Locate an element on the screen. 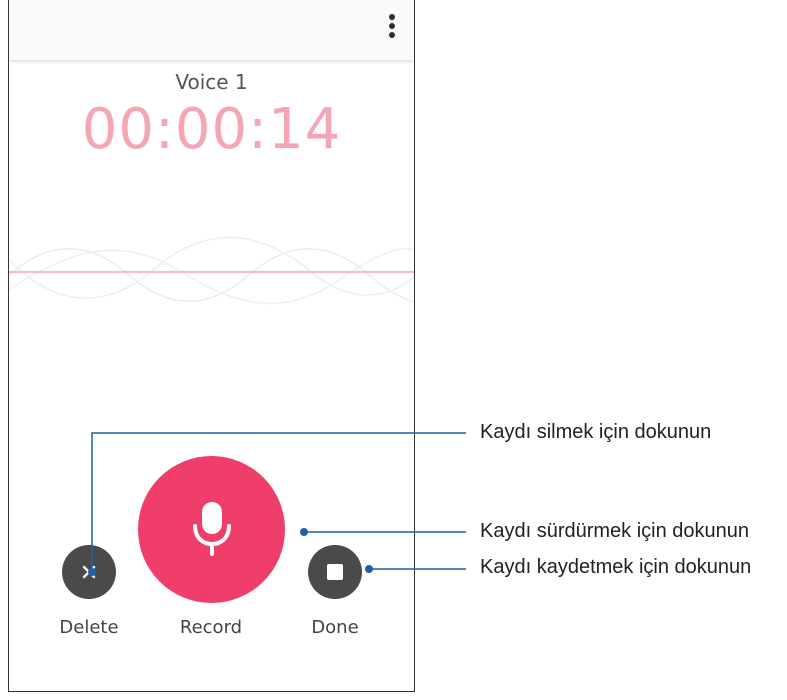 The image size is (787, 700). stop-icon is located at coordinates (335, 572).